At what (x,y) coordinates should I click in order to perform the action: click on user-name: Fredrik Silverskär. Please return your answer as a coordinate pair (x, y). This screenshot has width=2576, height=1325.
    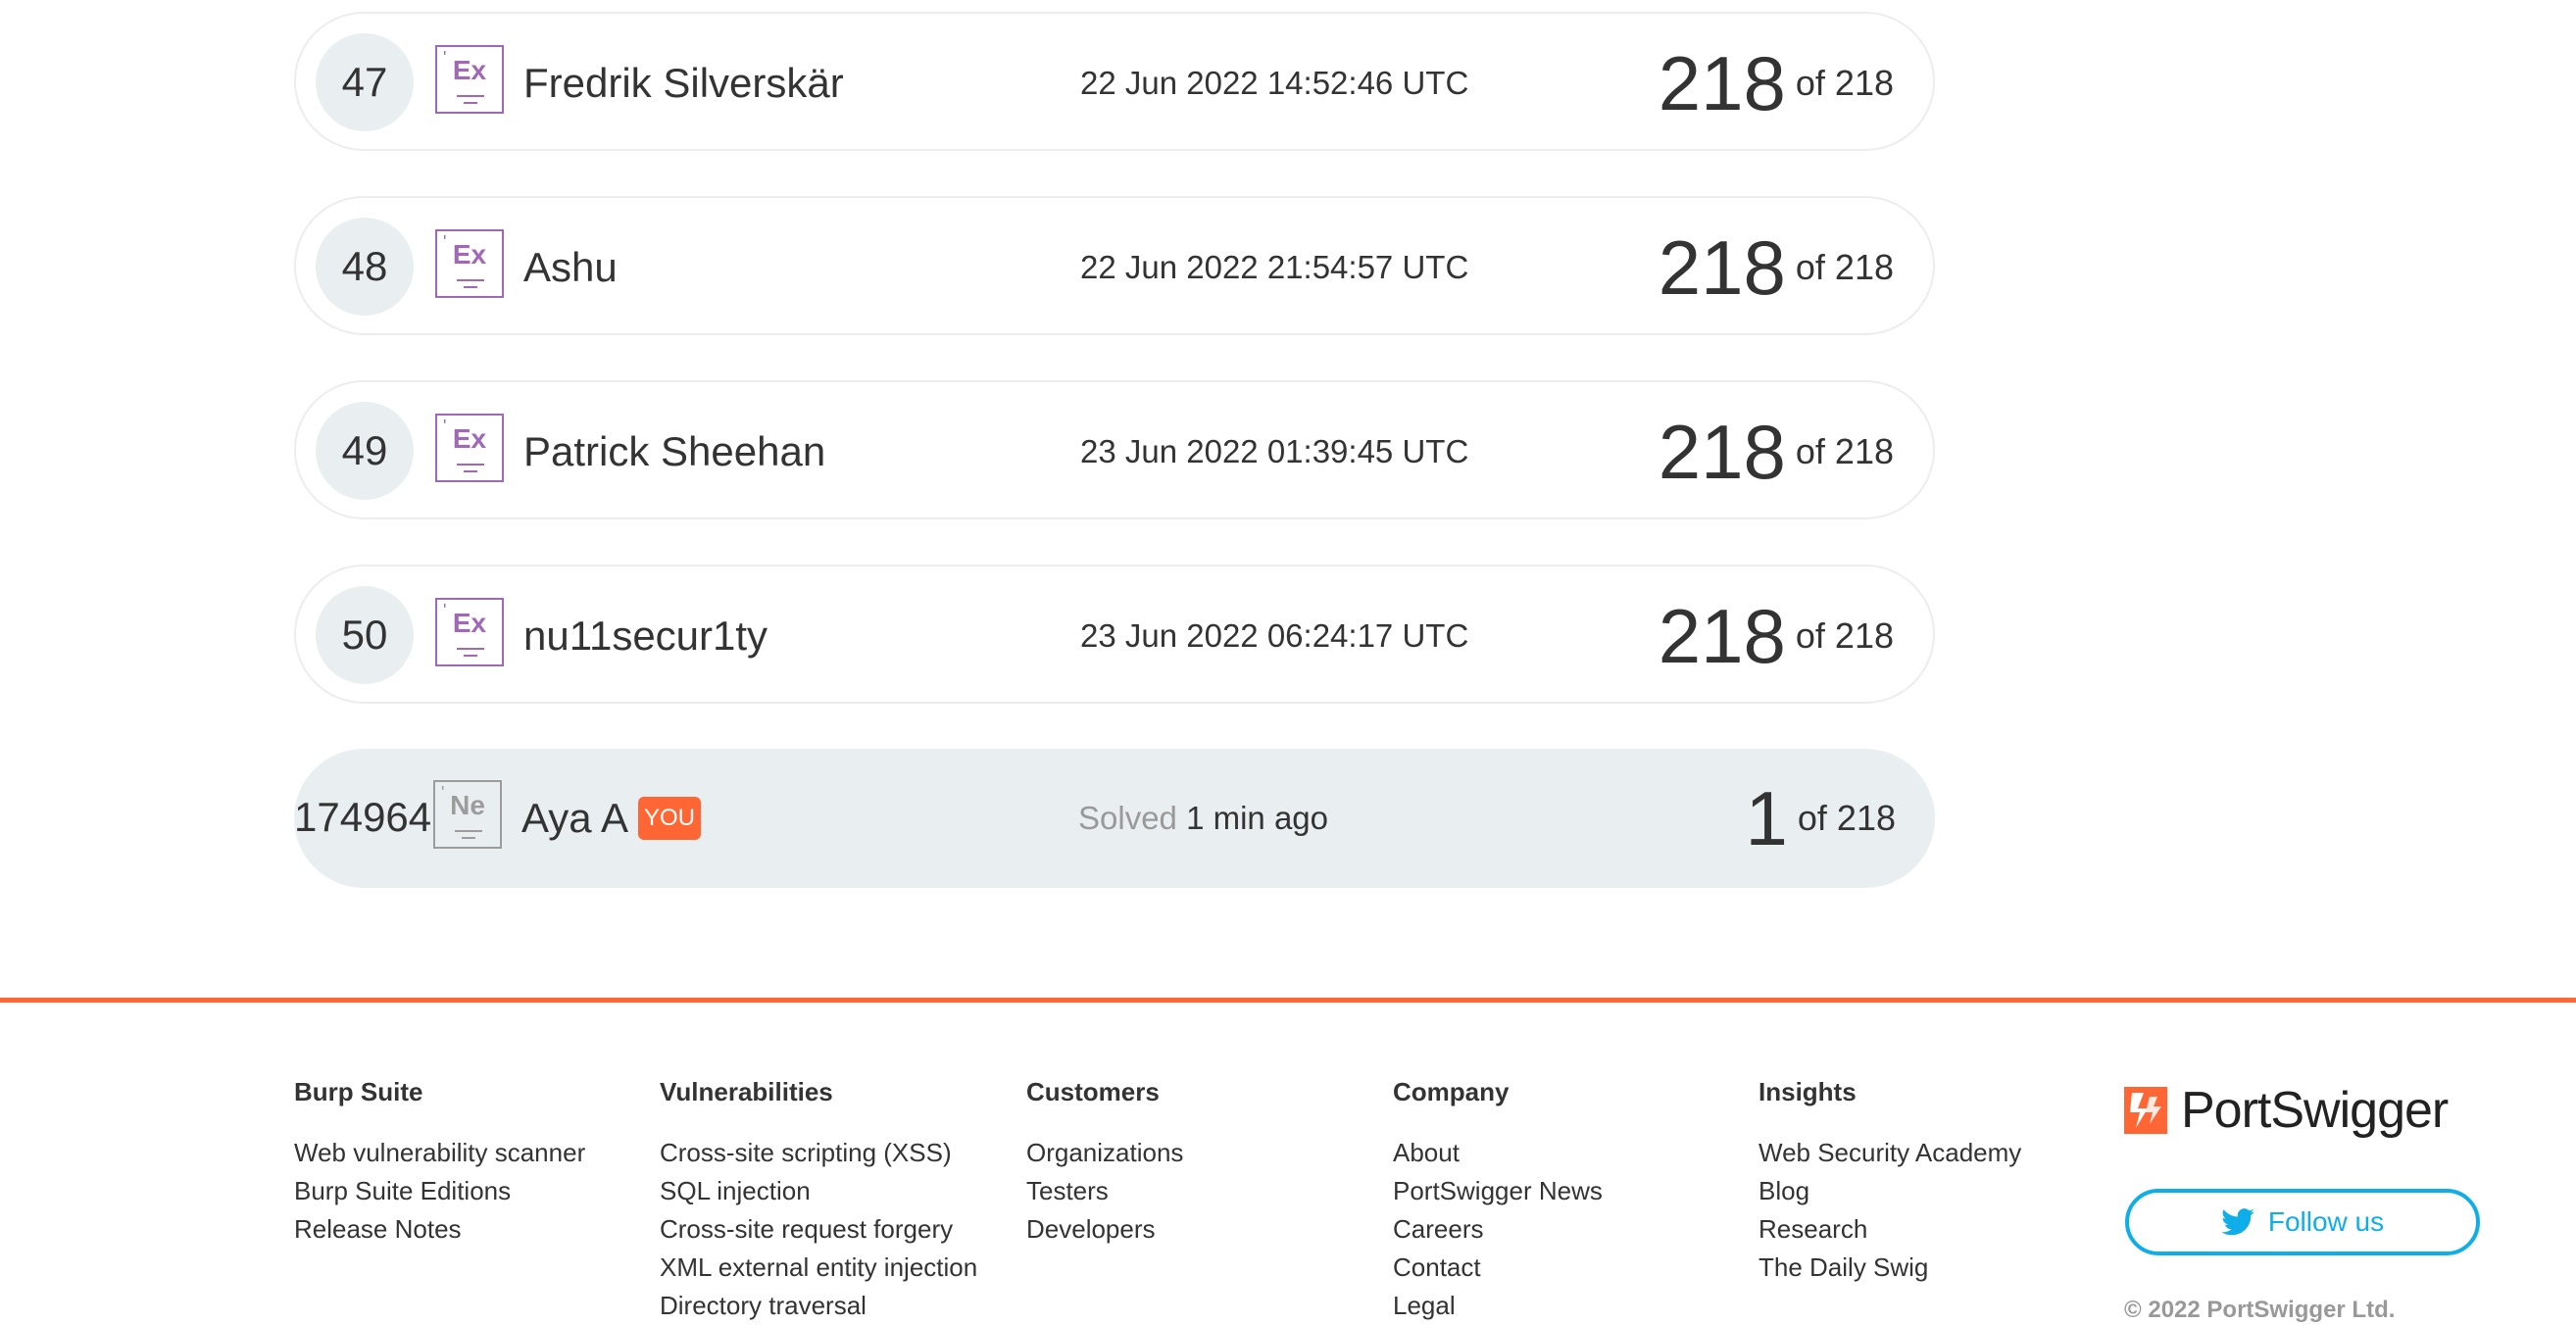
    Looking at the image, I should click on (683, 83).